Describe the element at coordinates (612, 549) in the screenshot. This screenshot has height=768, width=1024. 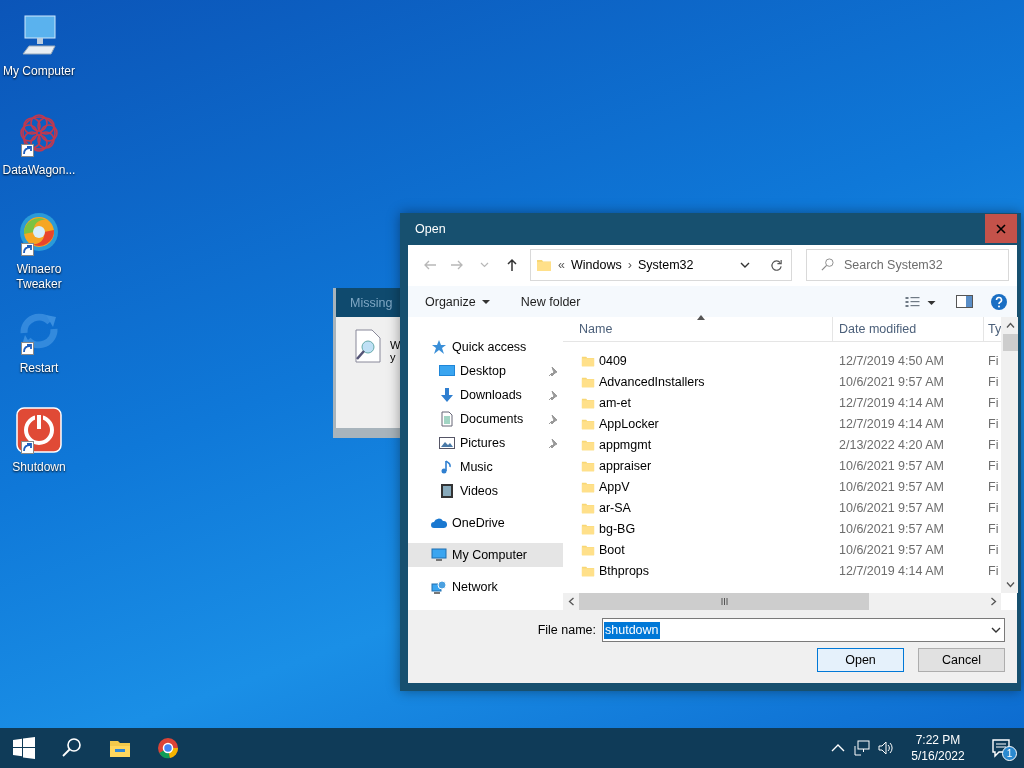
I see `file-name: Boot` at that location.